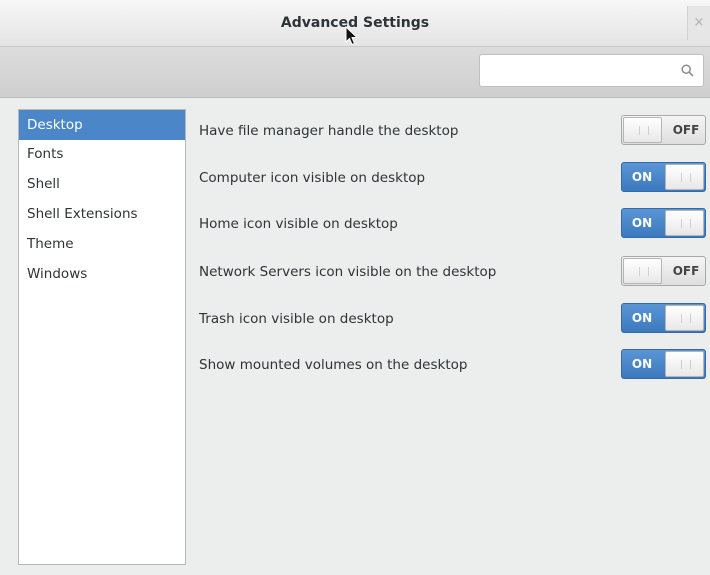 This screenshot has height=575, width=710. I want to click on sidebar-item-fonts: Fonts, so click(102, 154).